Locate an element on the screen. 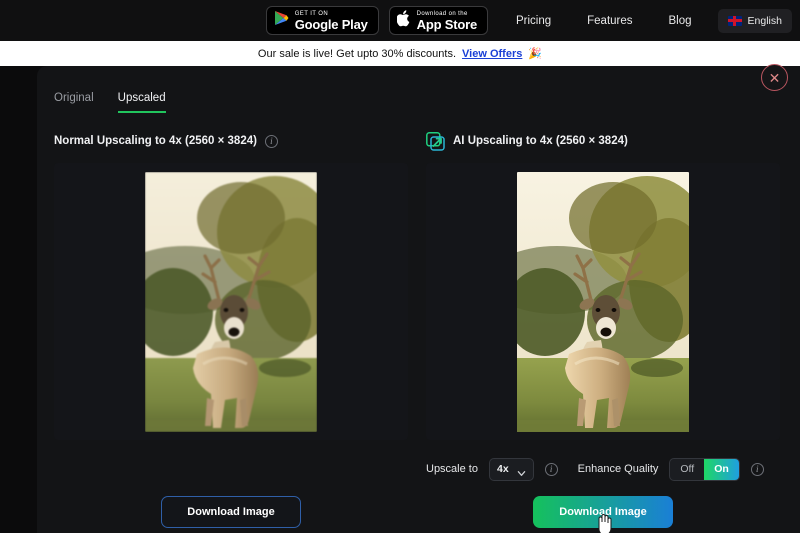  enhance-quality-toggle: Off On is located at coordinates (704, 469).